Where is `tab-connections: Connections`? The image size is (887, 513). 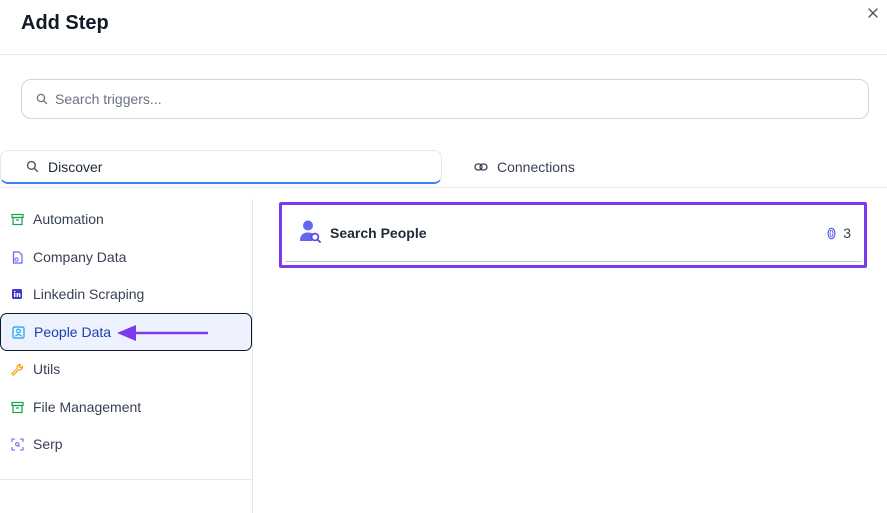
tab-connections: Connections is located at coordinates (524, 167).